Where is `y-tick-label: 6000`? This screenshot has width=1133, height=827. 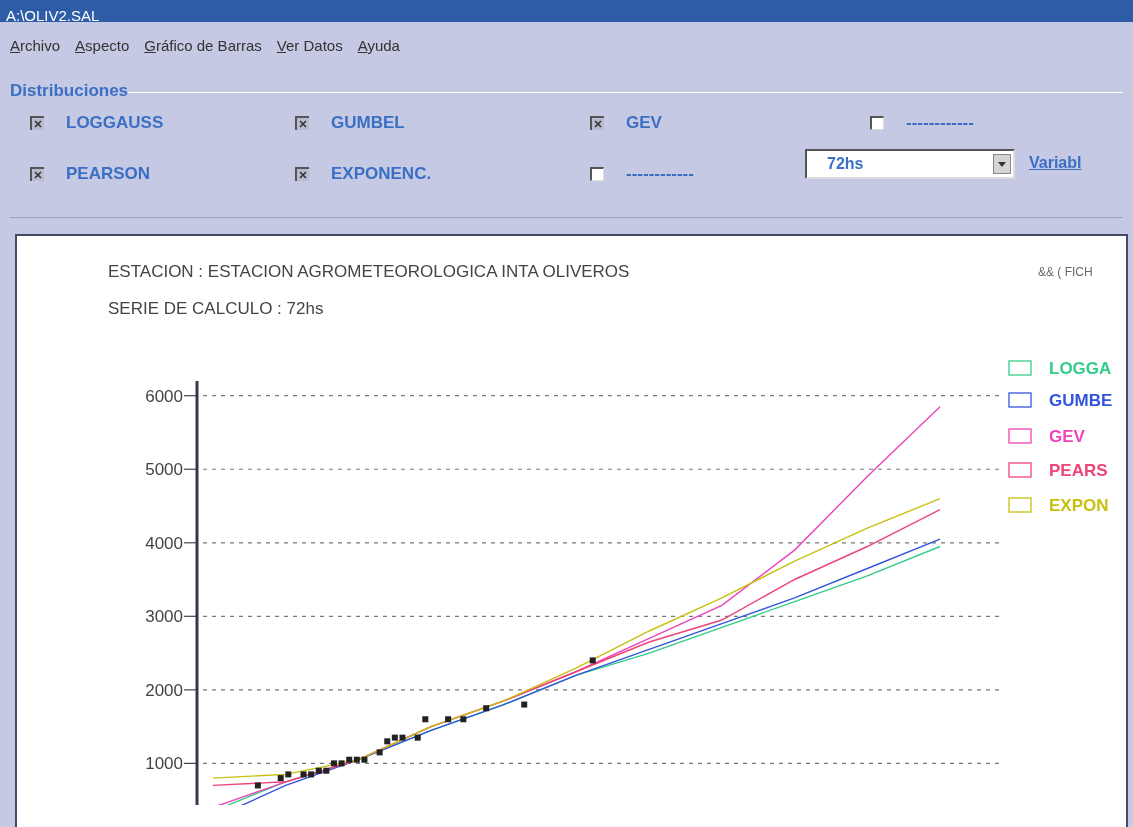 y-tick-label: 6000 is located at coordinates (164, 396).